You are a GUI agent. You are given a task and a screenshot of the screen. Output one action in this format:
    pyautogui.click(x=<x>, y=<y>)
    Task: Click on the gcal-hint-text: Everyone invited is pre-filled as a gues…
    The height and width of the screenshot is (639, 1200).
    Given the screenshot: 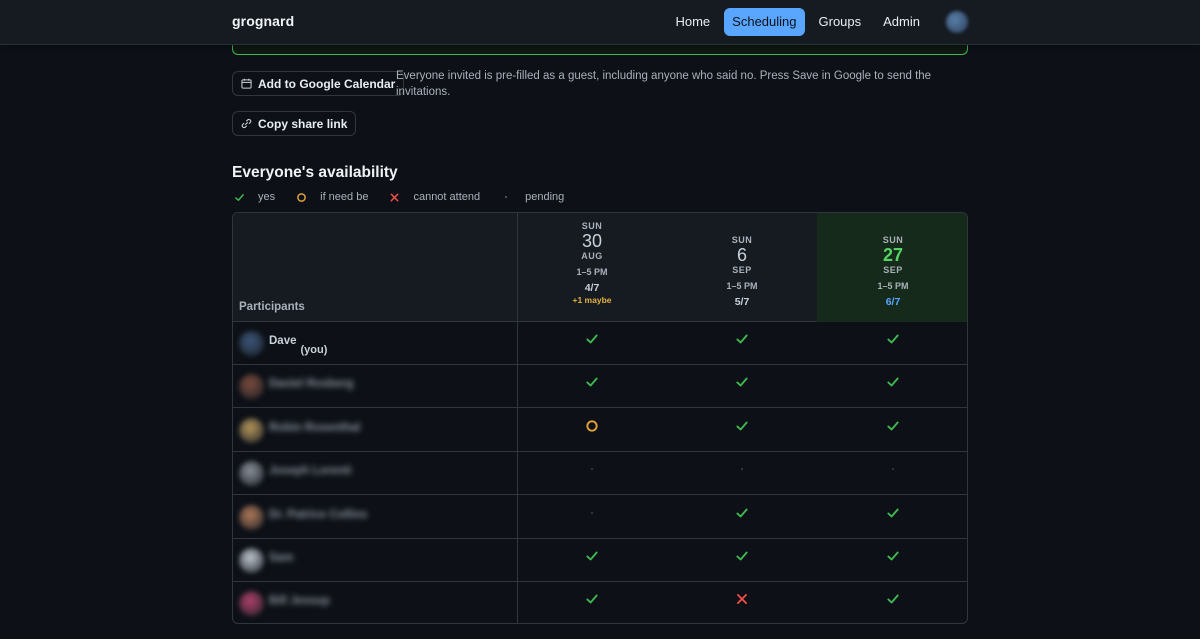 What is the action you would take?
    pyautogui.click(x=664, y=84)
    